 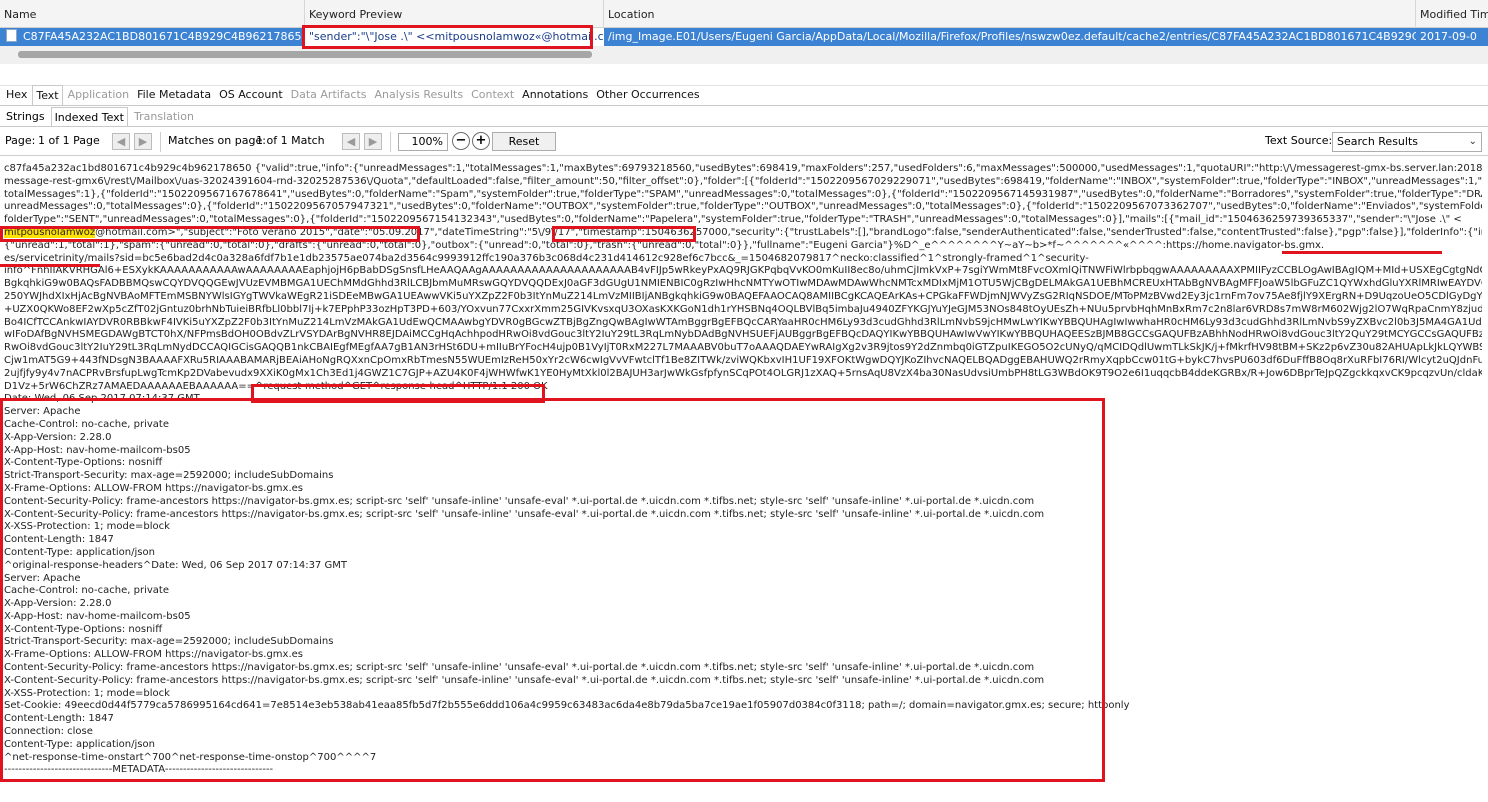 What do you see at coordinates (134, 386) in the screenshot?
I see `text-segment: D1Vz+5rW6ChZRz7AMAEDAAAAAAEBAAAAAA==^` at bounding box center [134, 386].